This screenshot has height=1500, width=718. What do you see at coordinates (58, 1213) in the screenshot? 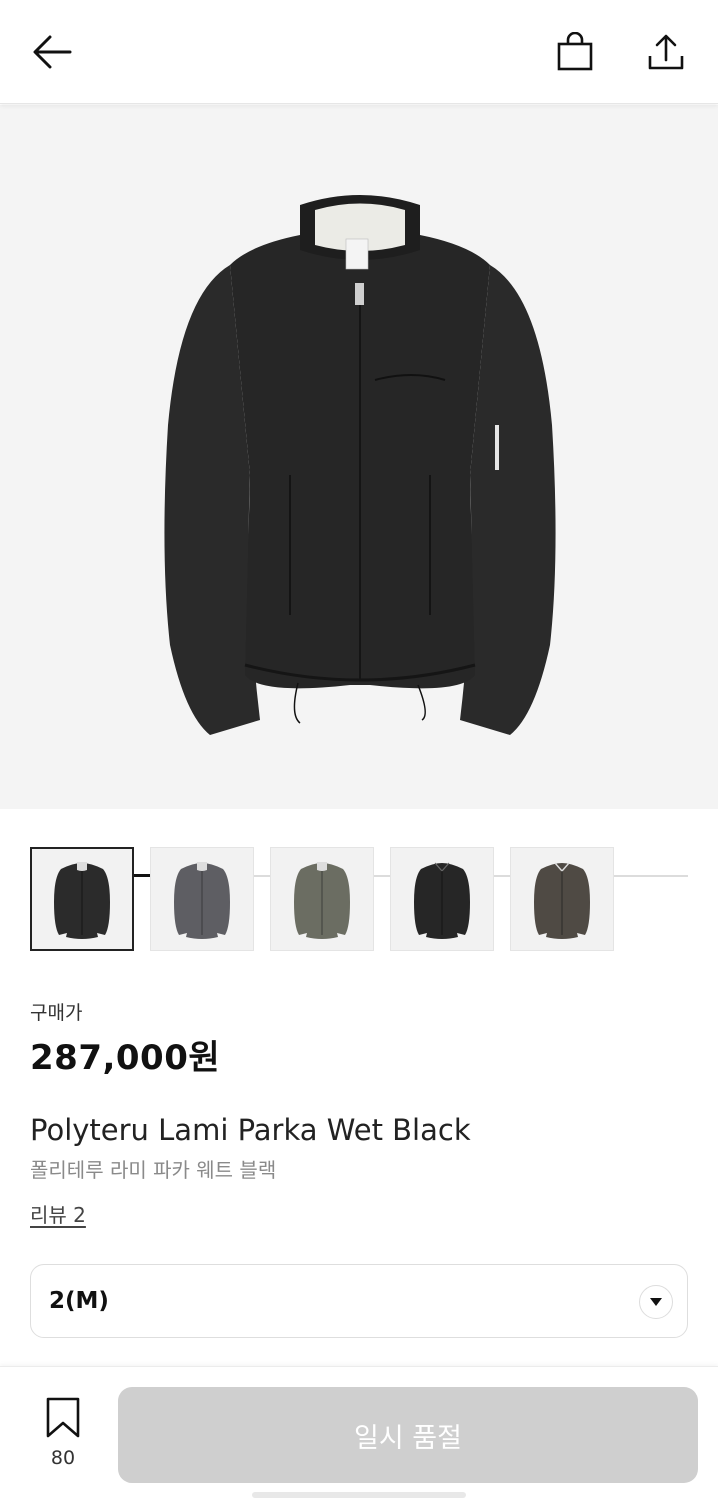
I see `review-link: 리뷰 2` at bounding box center [58, 1213].